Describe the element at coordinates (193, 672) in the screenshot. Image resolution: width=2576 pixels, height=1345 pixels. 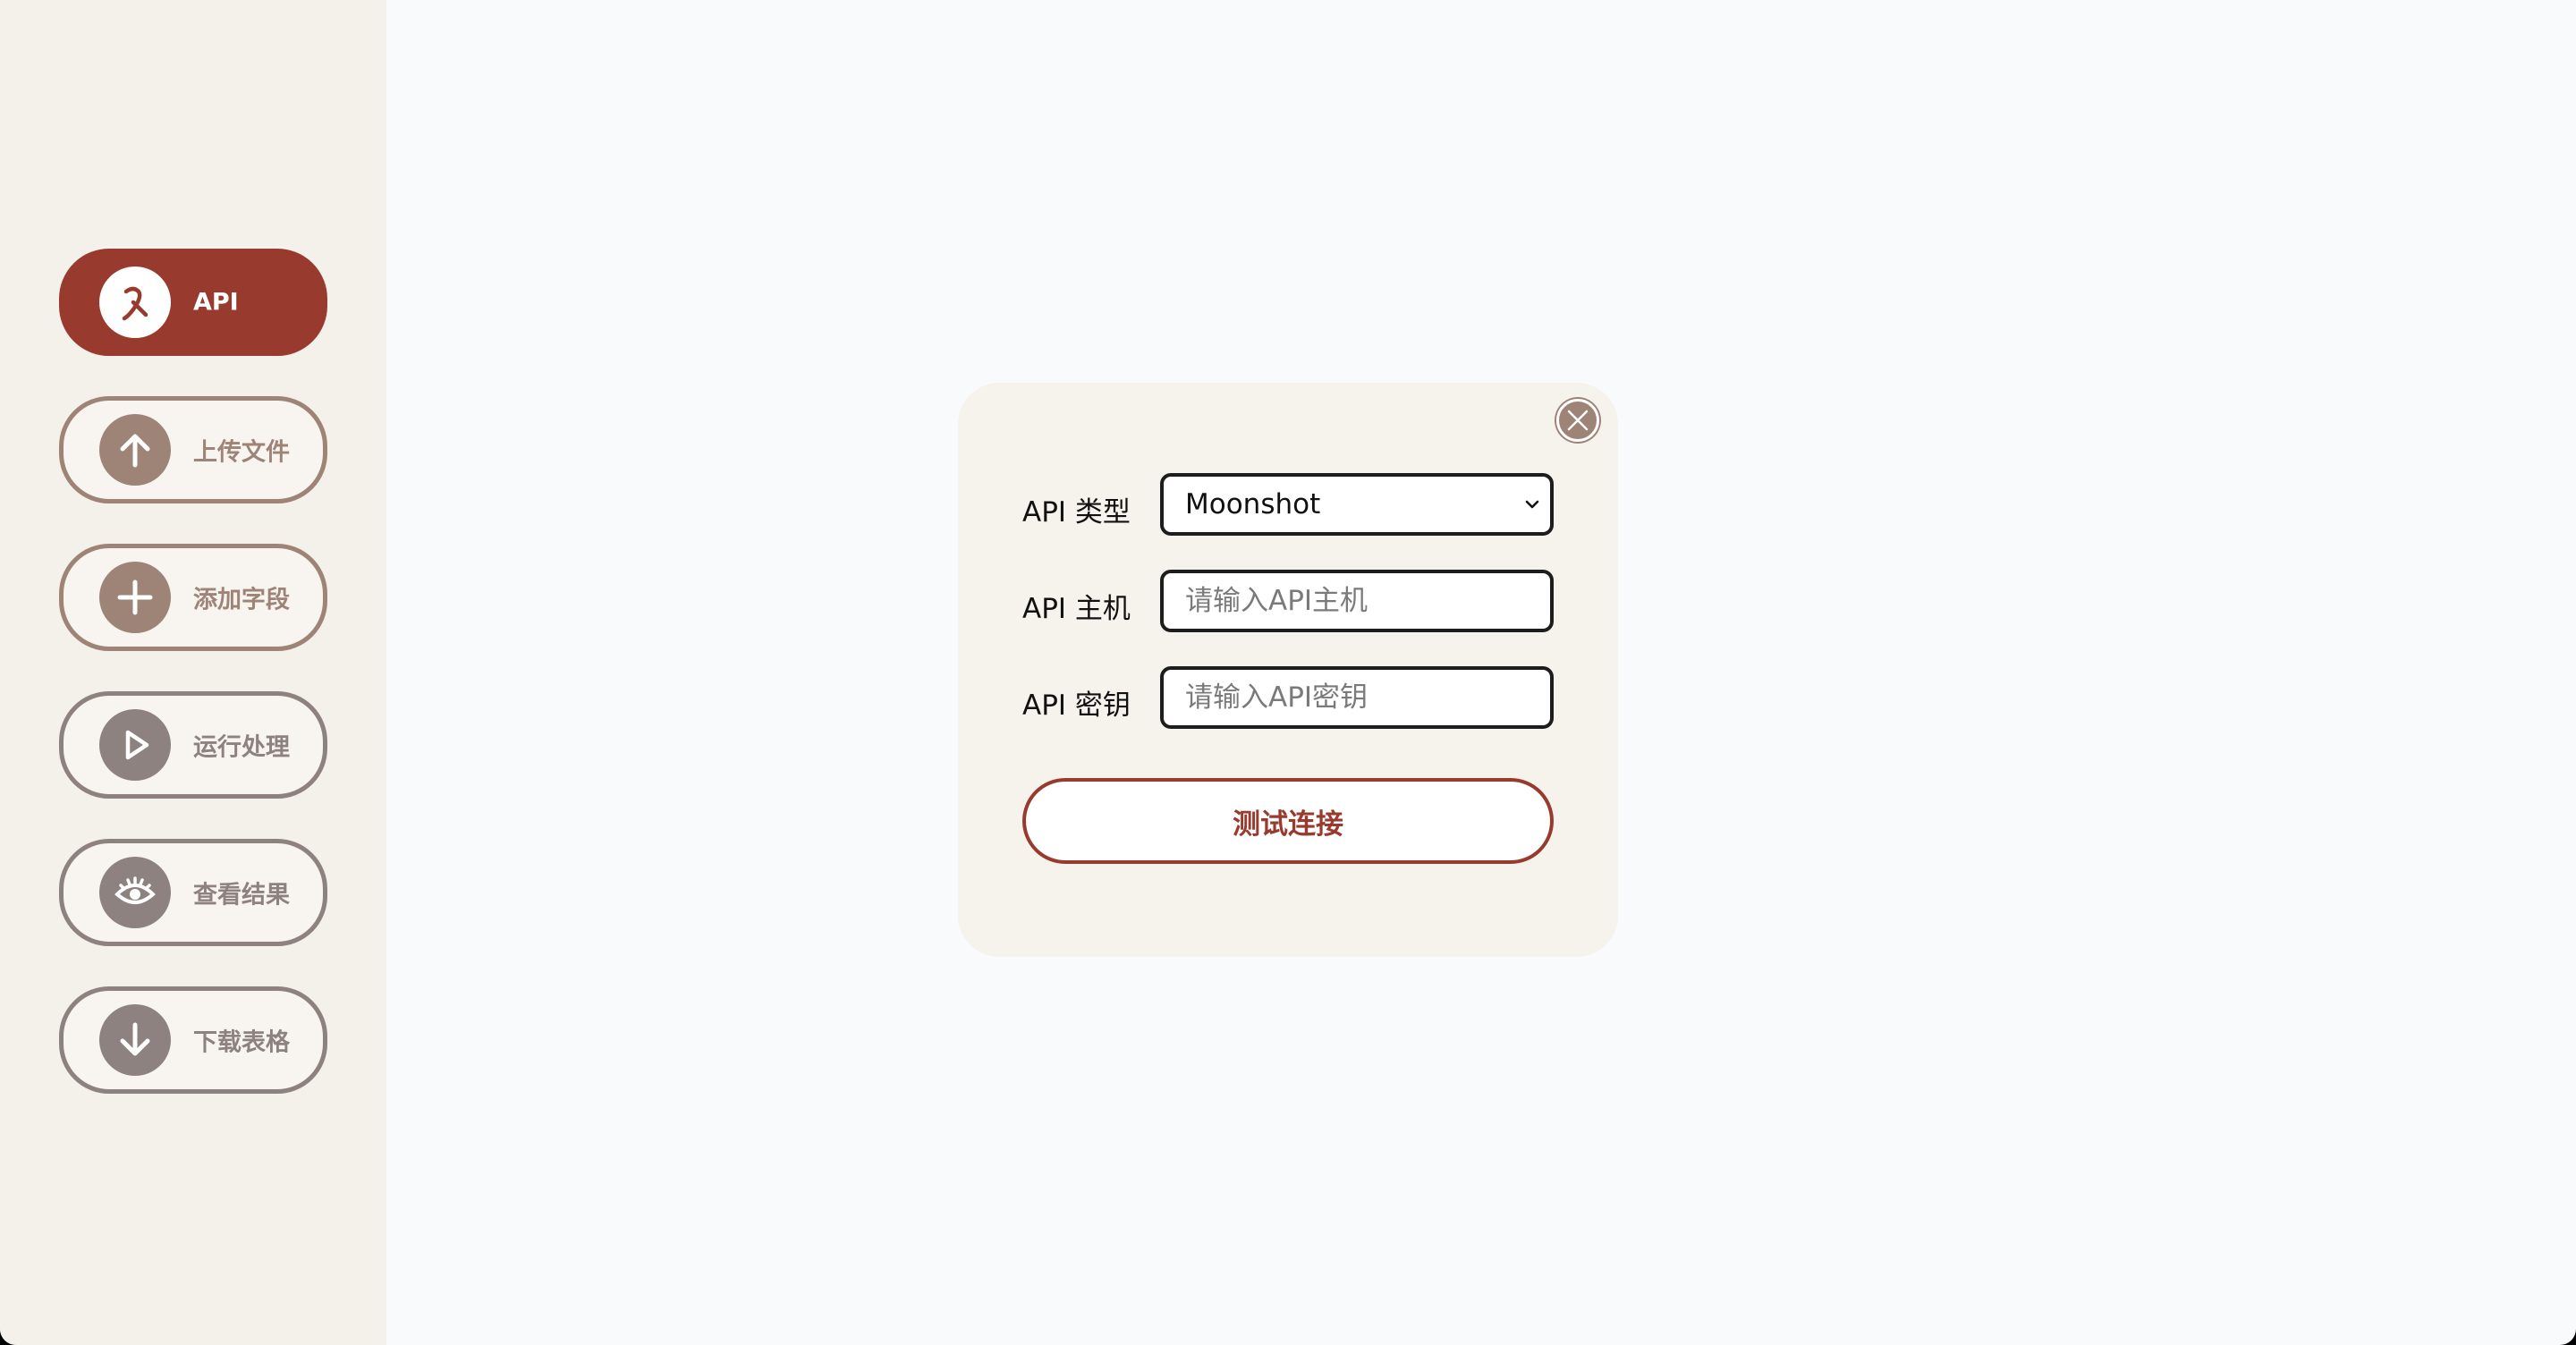
I see `sidebar: API 上传文件 添加字段 运行处理 查看结果 下载表格` at that location.